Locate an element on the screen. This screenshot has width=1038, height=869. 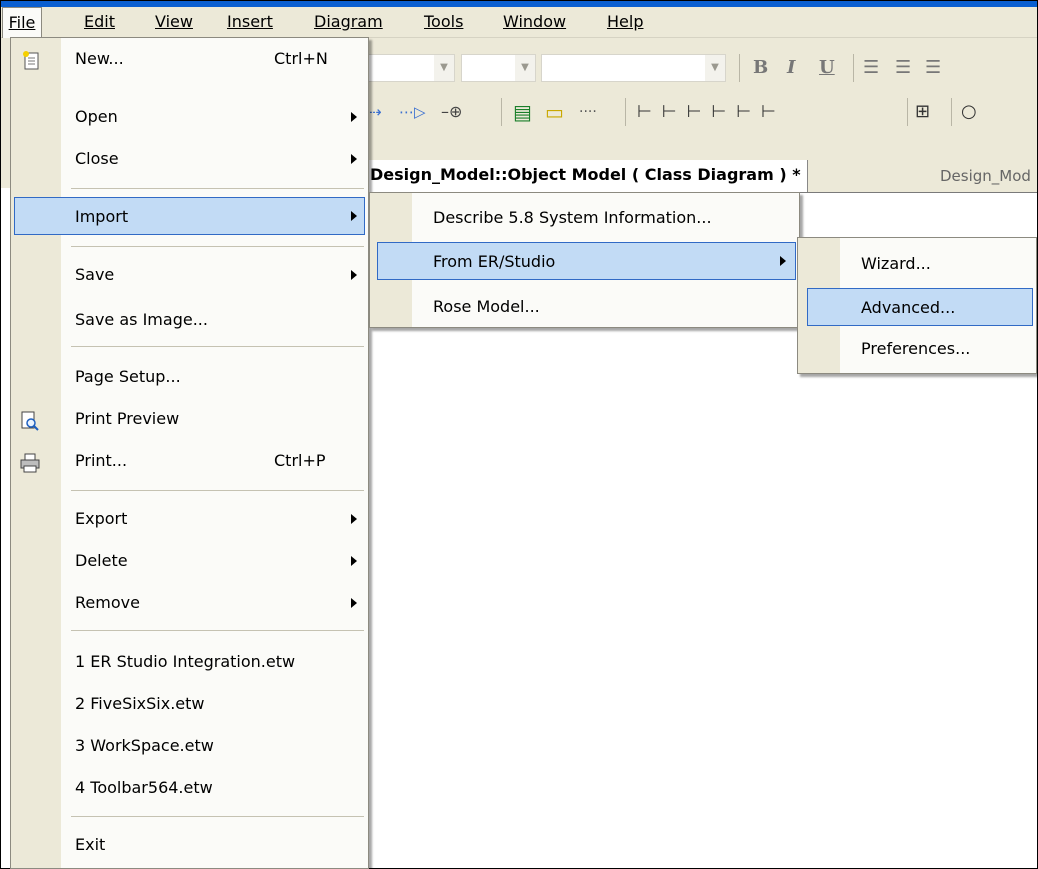
menu-item-label: Delete is located at coordinates (101, 560).